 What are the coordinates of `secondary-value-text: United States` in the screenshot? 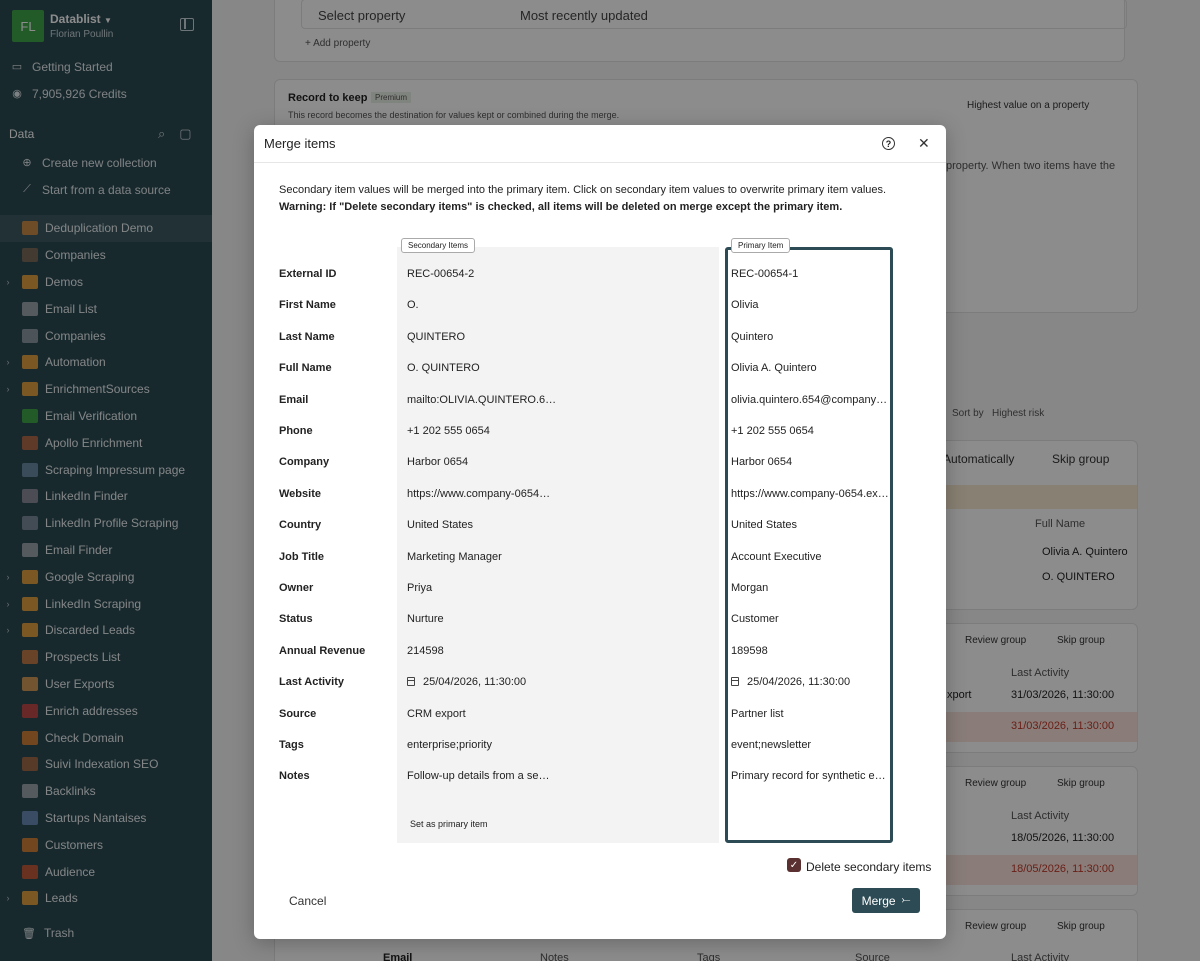 It's located at (440, 525).